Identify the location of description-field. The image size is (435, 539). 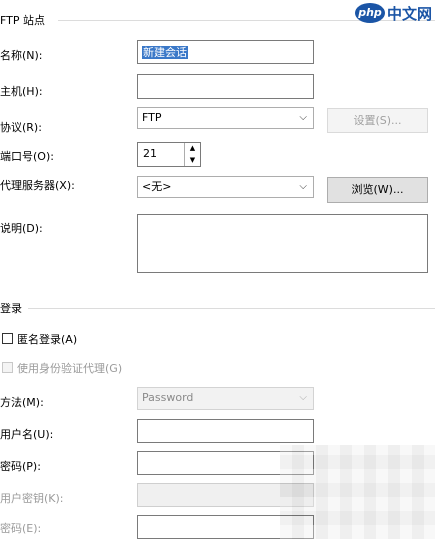
(282, 243).